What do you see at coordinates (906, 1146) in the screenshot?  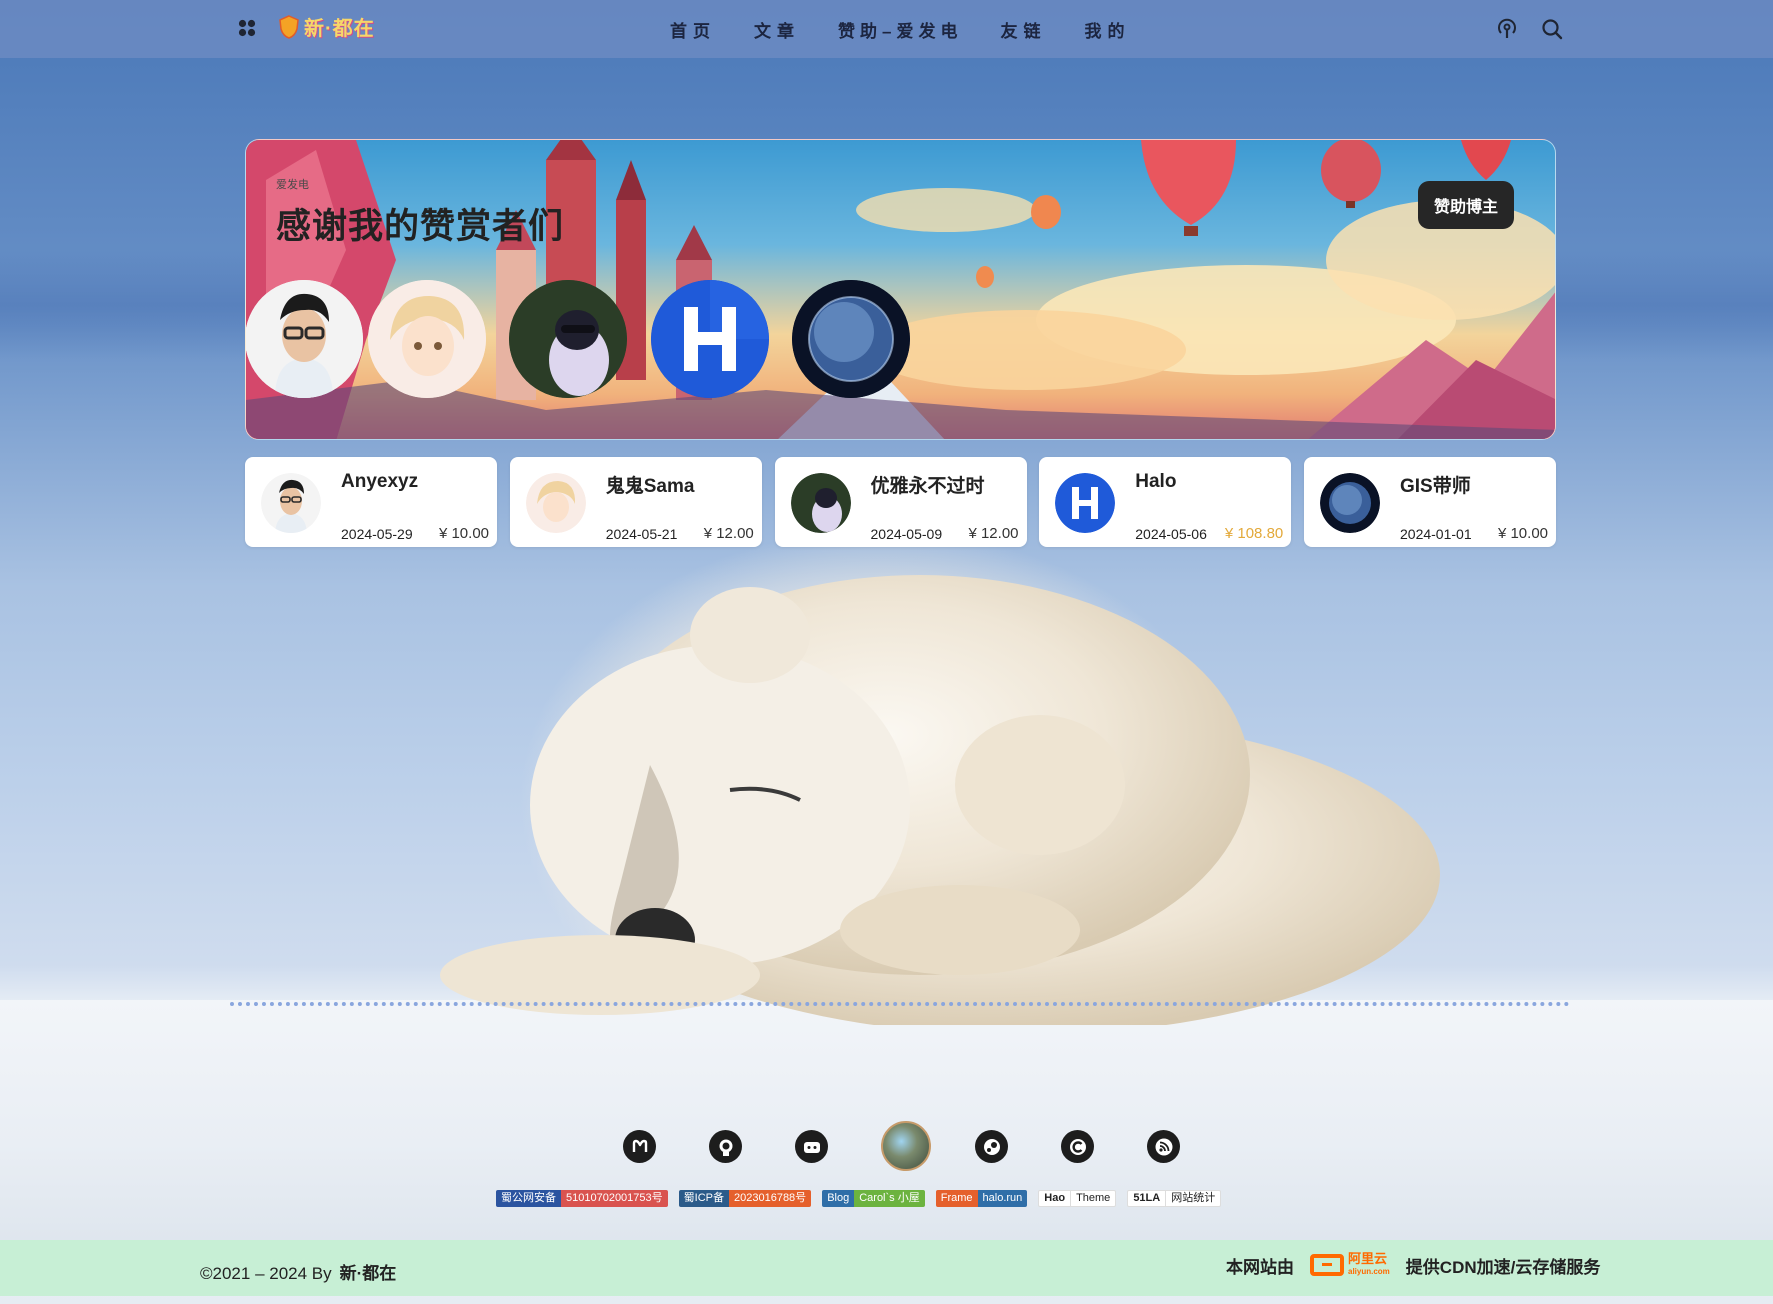 I see `avatar-globe` at bounding box center [906, 1146].